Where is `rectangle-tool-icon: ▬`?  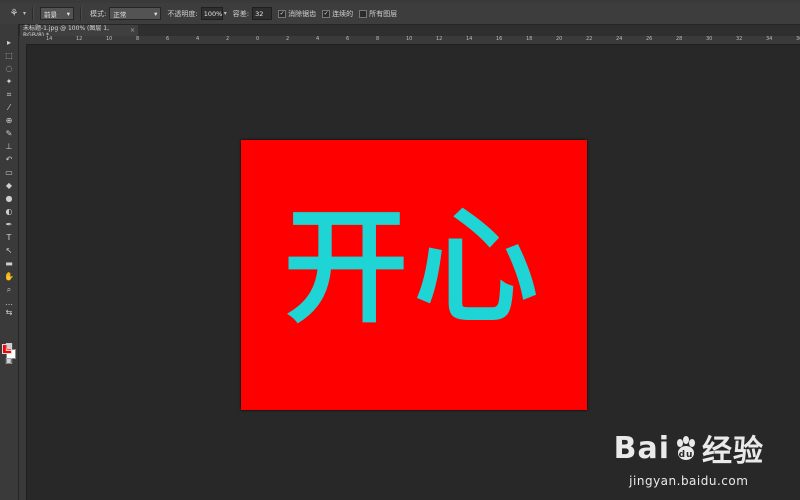
rectangle-tool-icon: ▬ is located at coordinates (9, 264).